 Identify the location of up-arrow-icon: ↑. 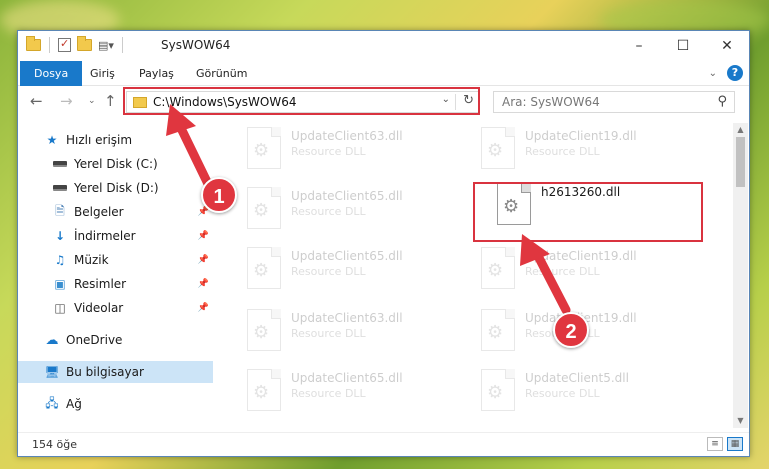
(110, 101).